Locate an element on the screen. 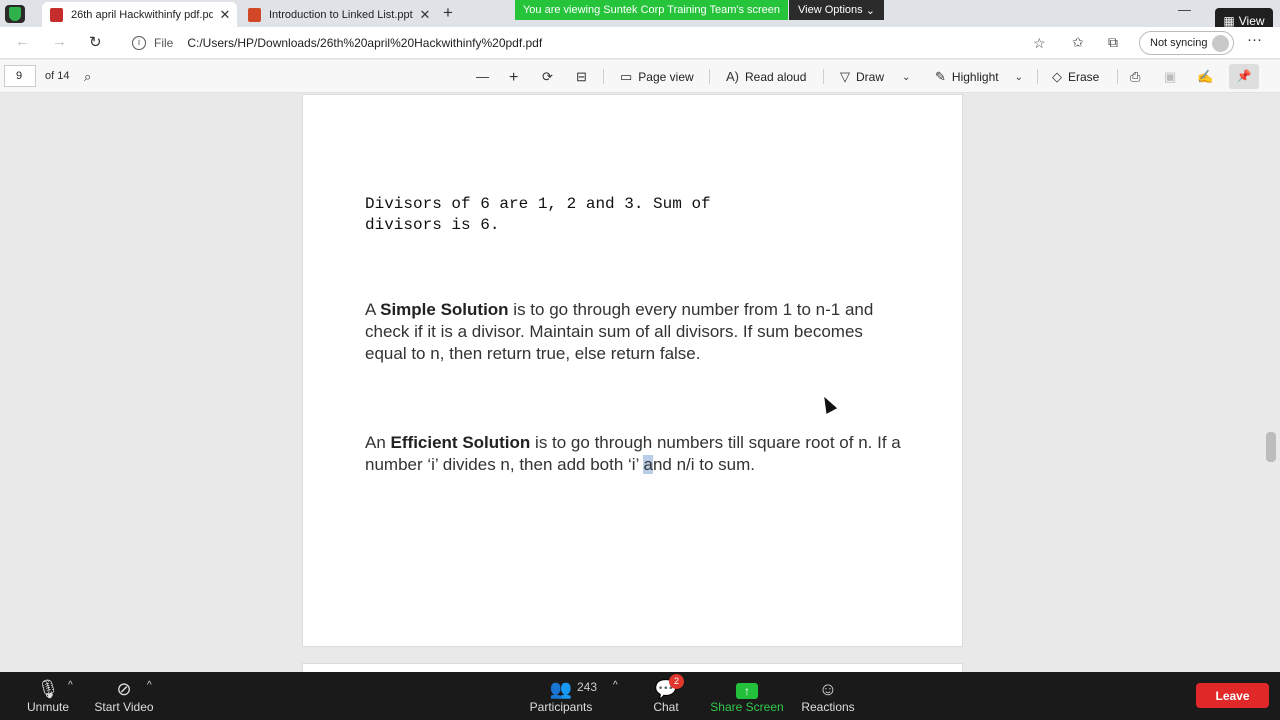 The image size is (1280, 720). erase-button: ◇ Erase is located at coordinates (1075, 77).